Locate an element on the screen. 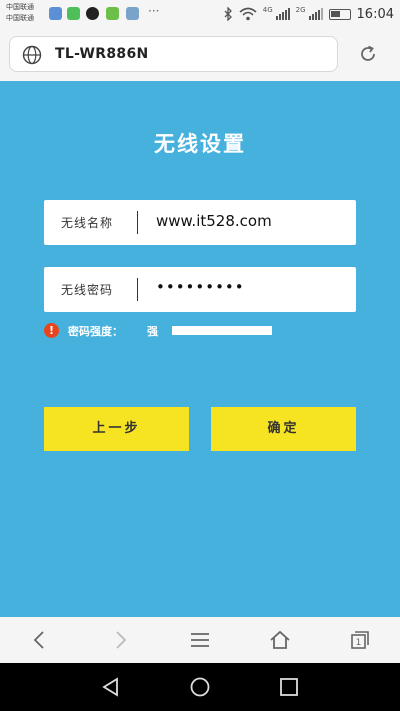  wechat-notification-icon is located at coordinates (73, 13).